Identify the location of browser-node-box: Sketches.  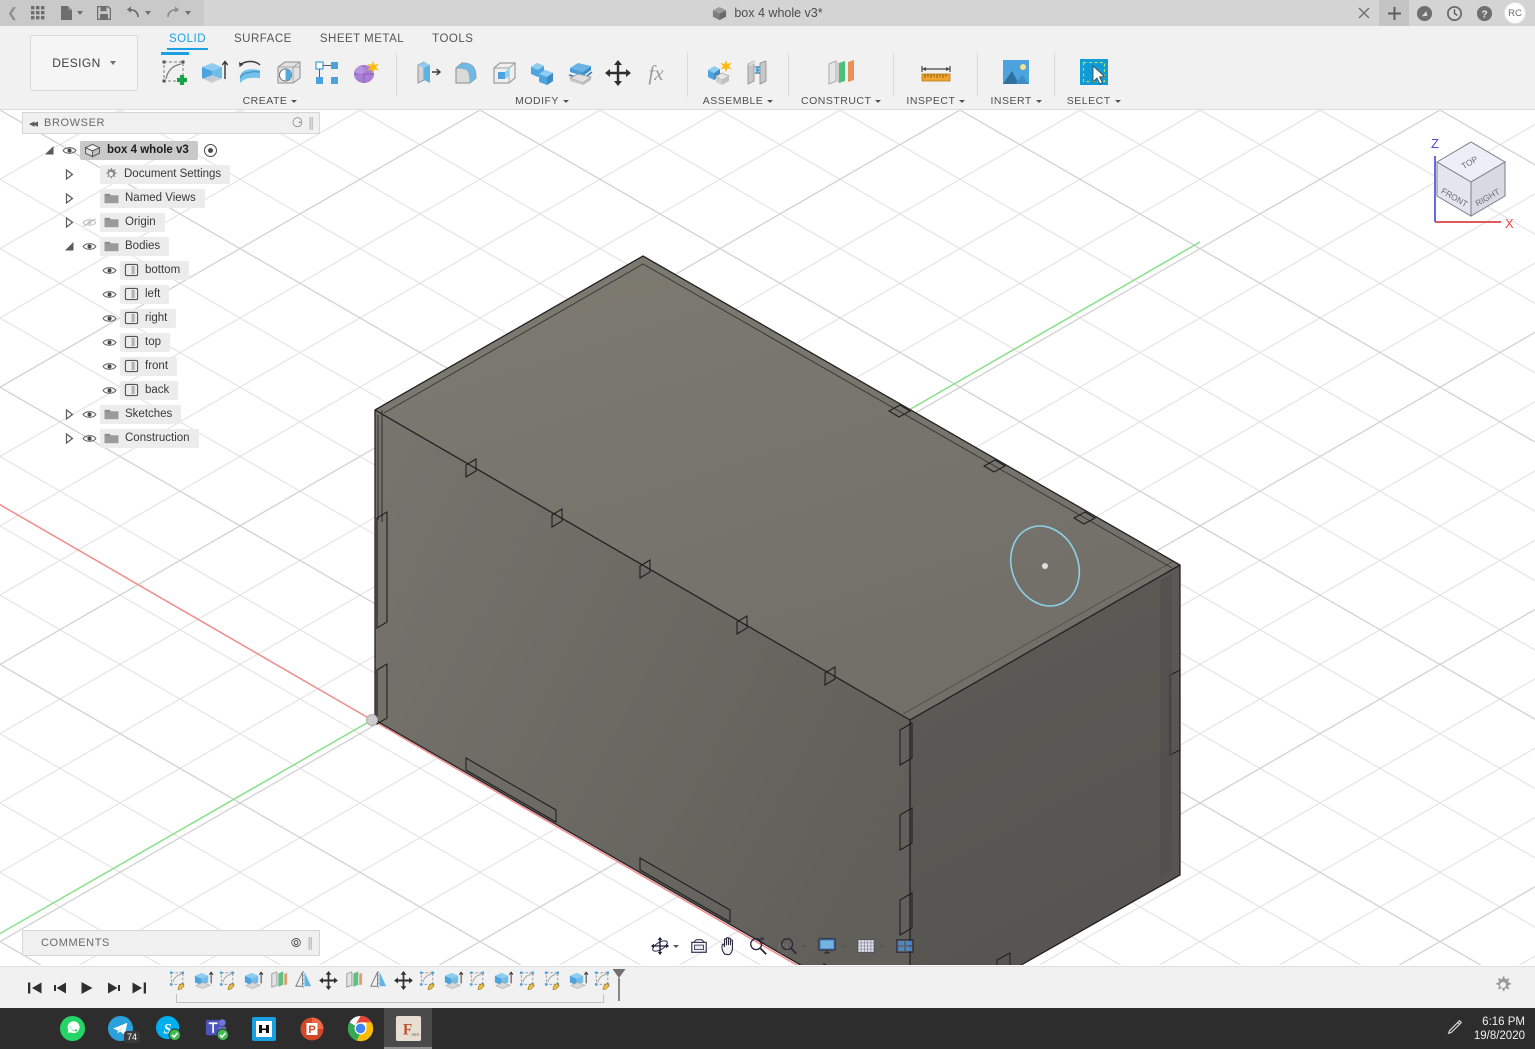
(141, 414).